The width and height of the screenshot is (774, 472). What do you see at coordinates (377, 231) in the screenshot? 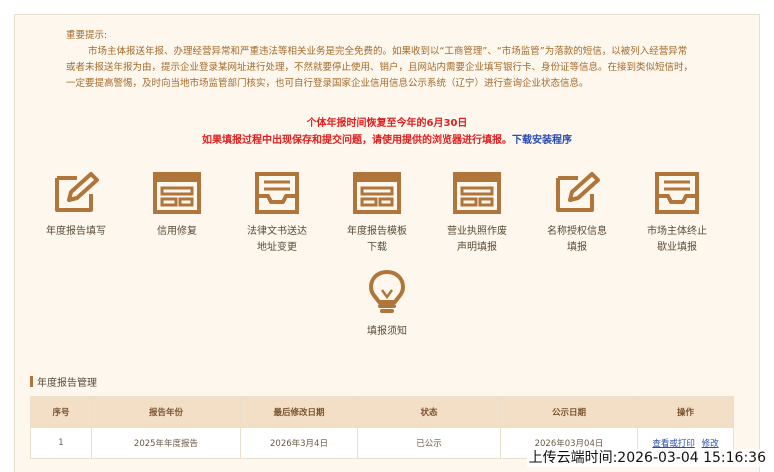
I see `tile-label: 年度报告模板` at bounding box center [377, 231].